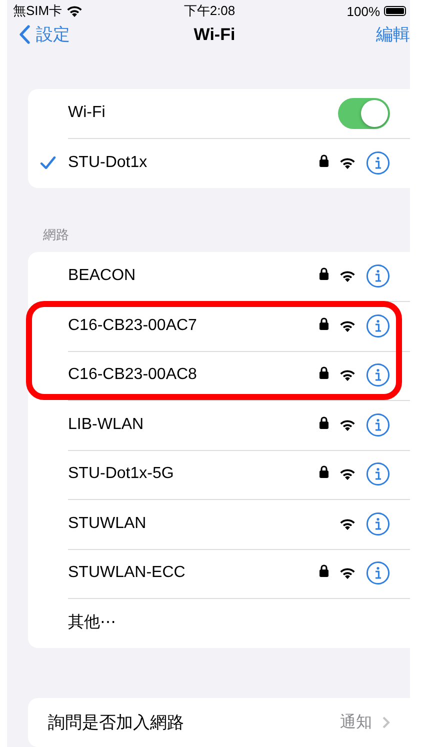 The width and height of the screenshot is (424, 747). What do you see at coordinates (127, 573) in the screenshot?
I see `network-name: STUWLAN-ECC` at bounding box center [127, 573].